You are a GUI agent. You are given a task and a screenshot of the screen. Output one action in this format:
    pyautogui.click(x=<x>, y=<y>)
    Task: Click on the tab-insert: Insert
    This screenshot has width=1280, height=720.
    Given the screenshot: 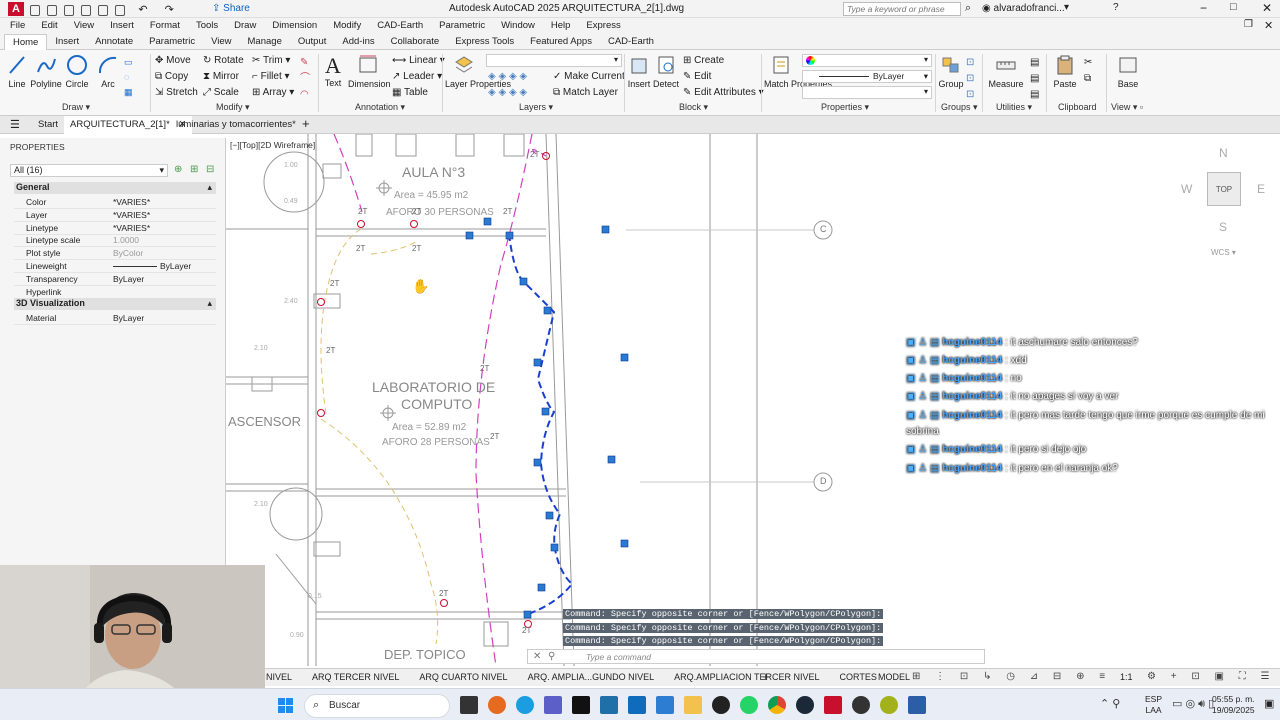 What is the action you would take?
    pyautogui.click(x=67, y=42)
    